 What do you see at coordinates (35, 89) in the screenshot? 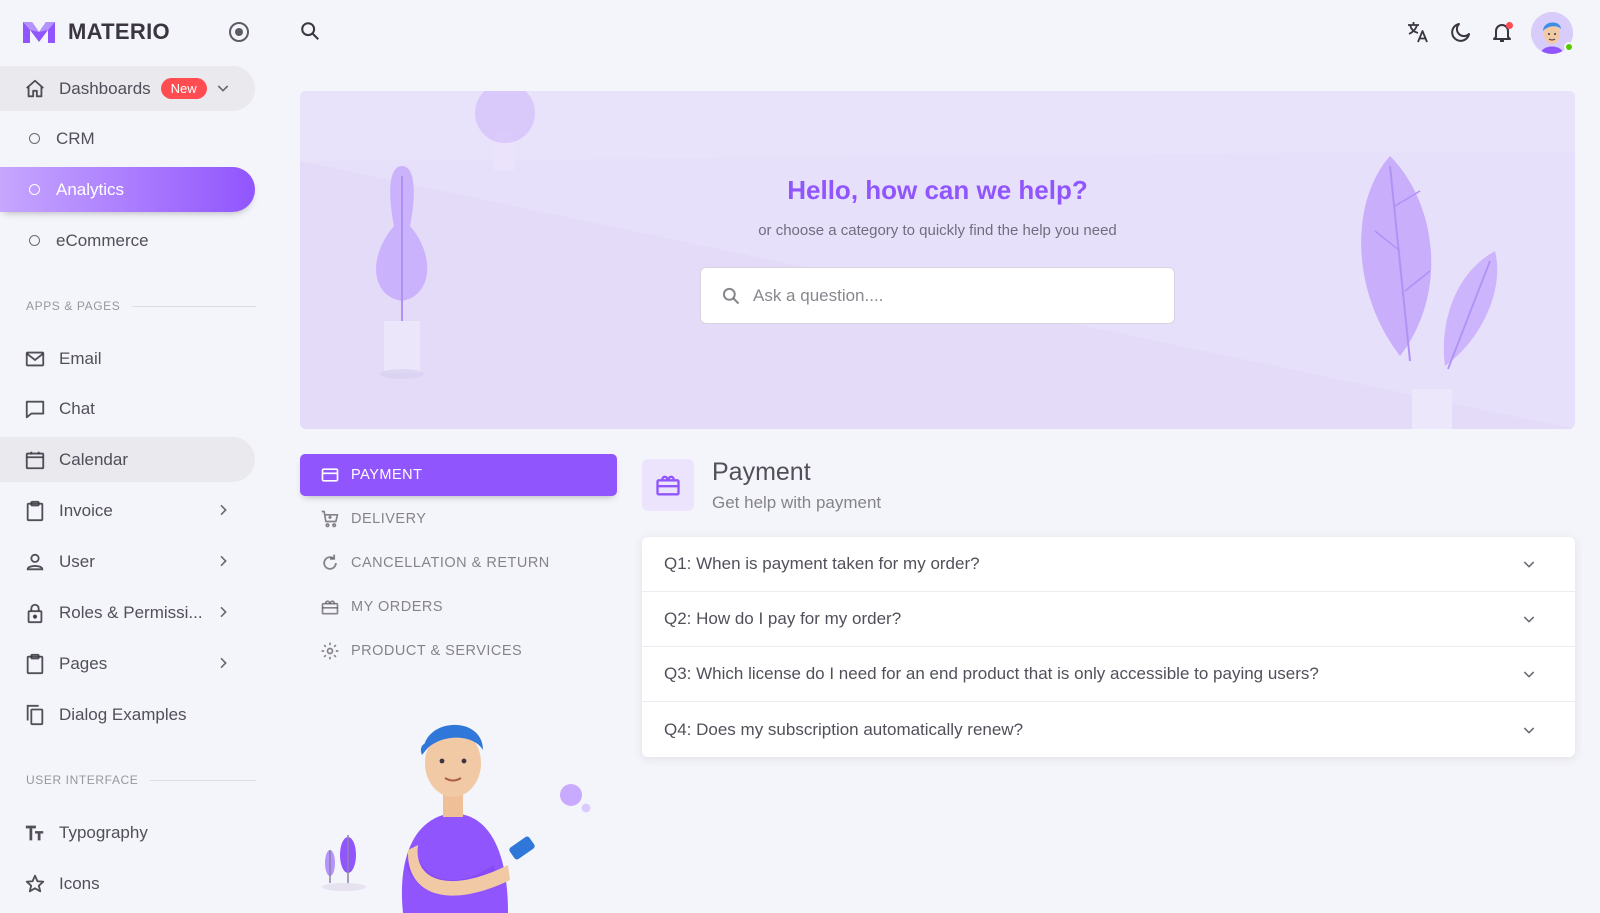
I see `home-icon` at bounding box center [35, 89].